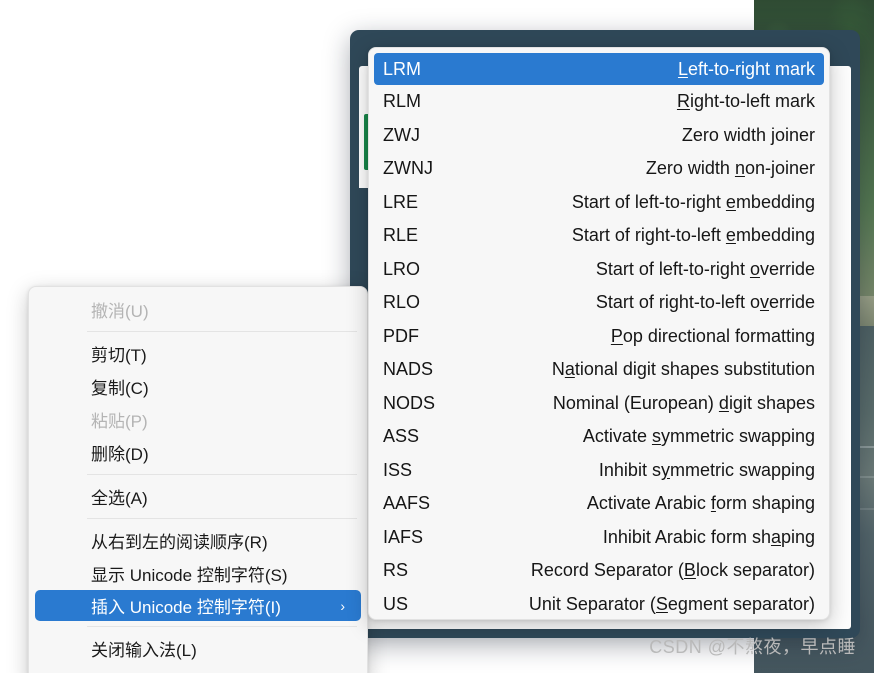 The width and height of the screenshot is (874, 673). I want to click on unicode-item-desc-prefix: Activate Arabic, so click(648, 503).